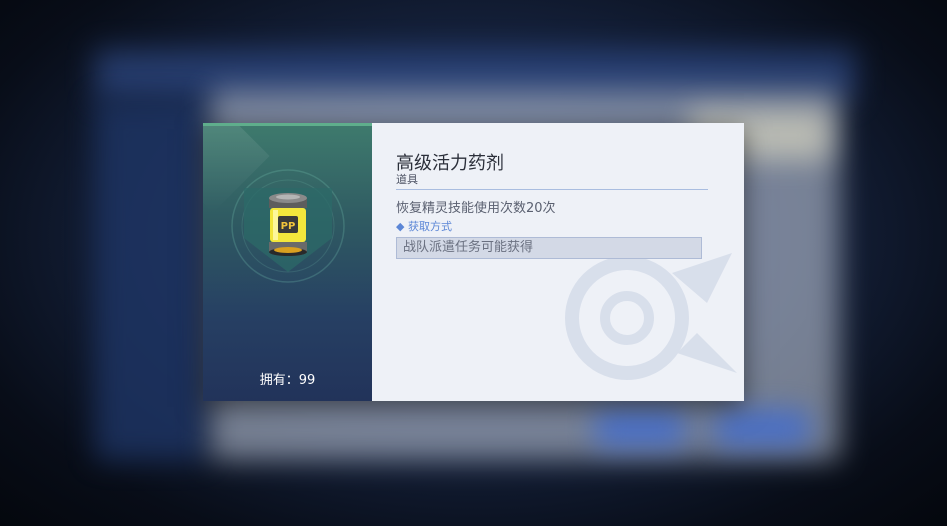 The image size is (947, 526). What do you see at coordinates (287, 380) in the screenshot?
I see `owned-count: 拥有：99` at bounding box center [287, 380].